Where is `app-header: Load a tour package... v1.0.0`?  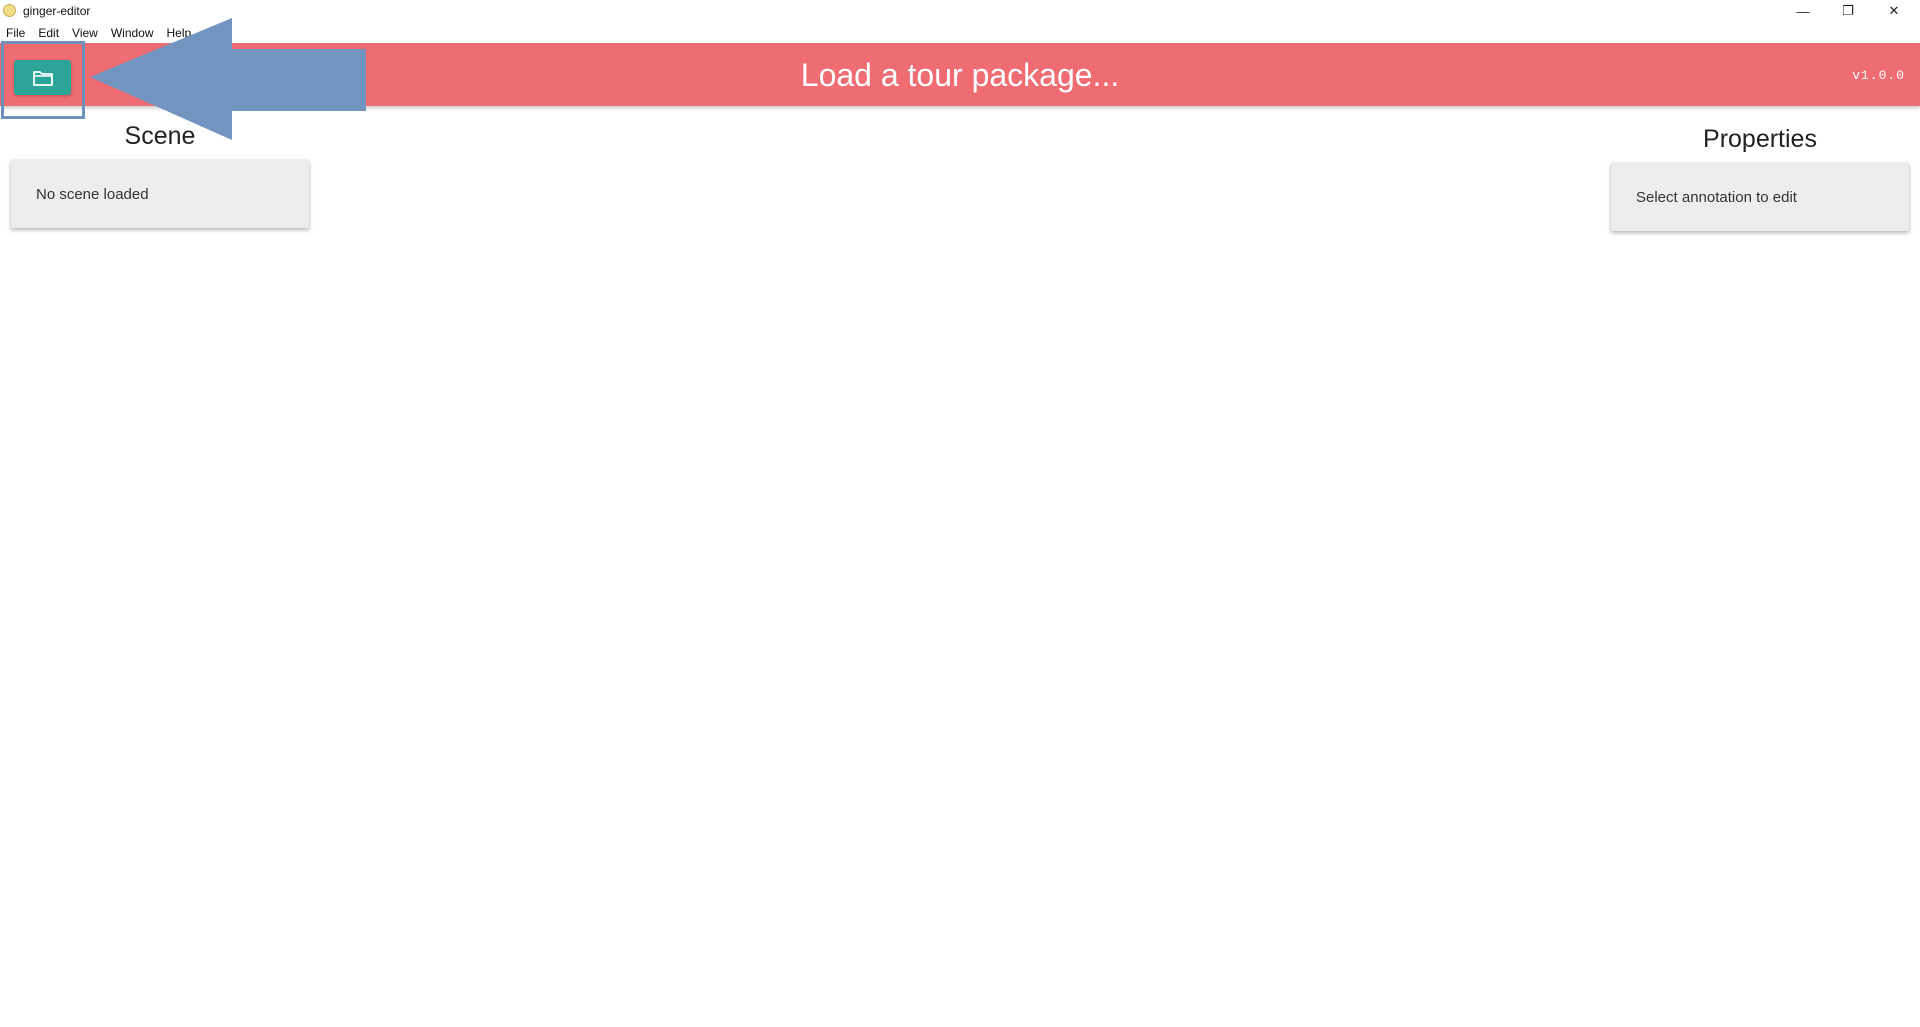 app-header: Load a tour package... v1.0.0 is located at coordinates (960, 74).